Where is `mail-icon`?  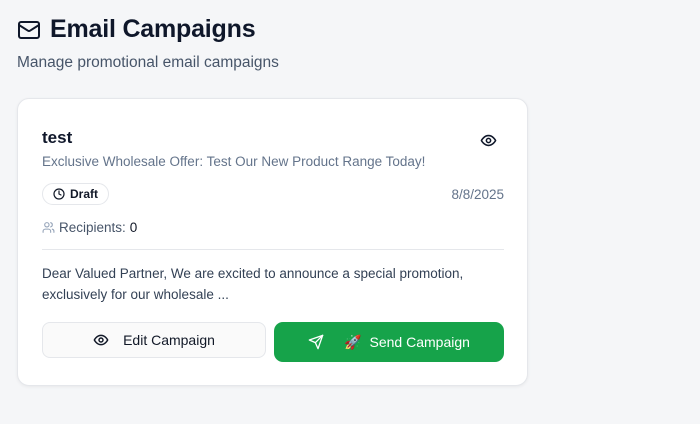 mail-icon is located at coordinates (29, 30).